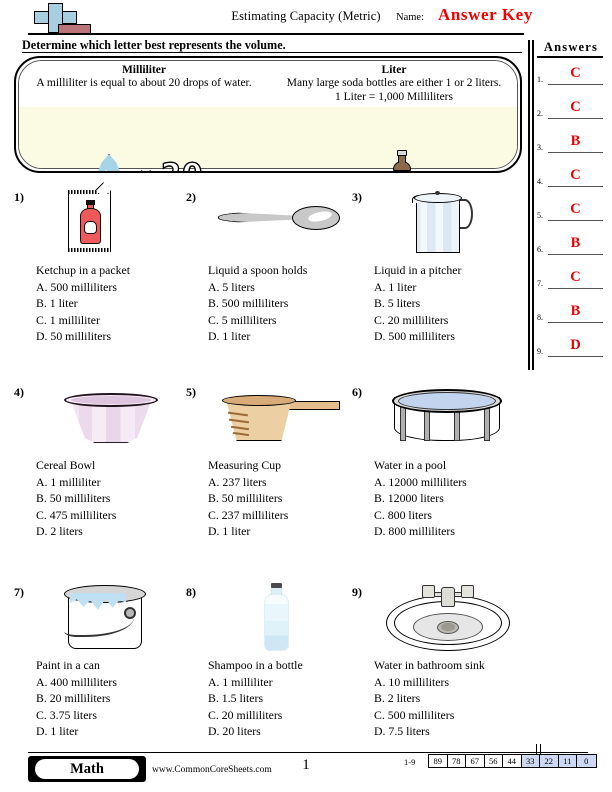  Describe the element at coordinates (410, 762) in the screenshot. I see `score-range-label: 1-9` at that location.